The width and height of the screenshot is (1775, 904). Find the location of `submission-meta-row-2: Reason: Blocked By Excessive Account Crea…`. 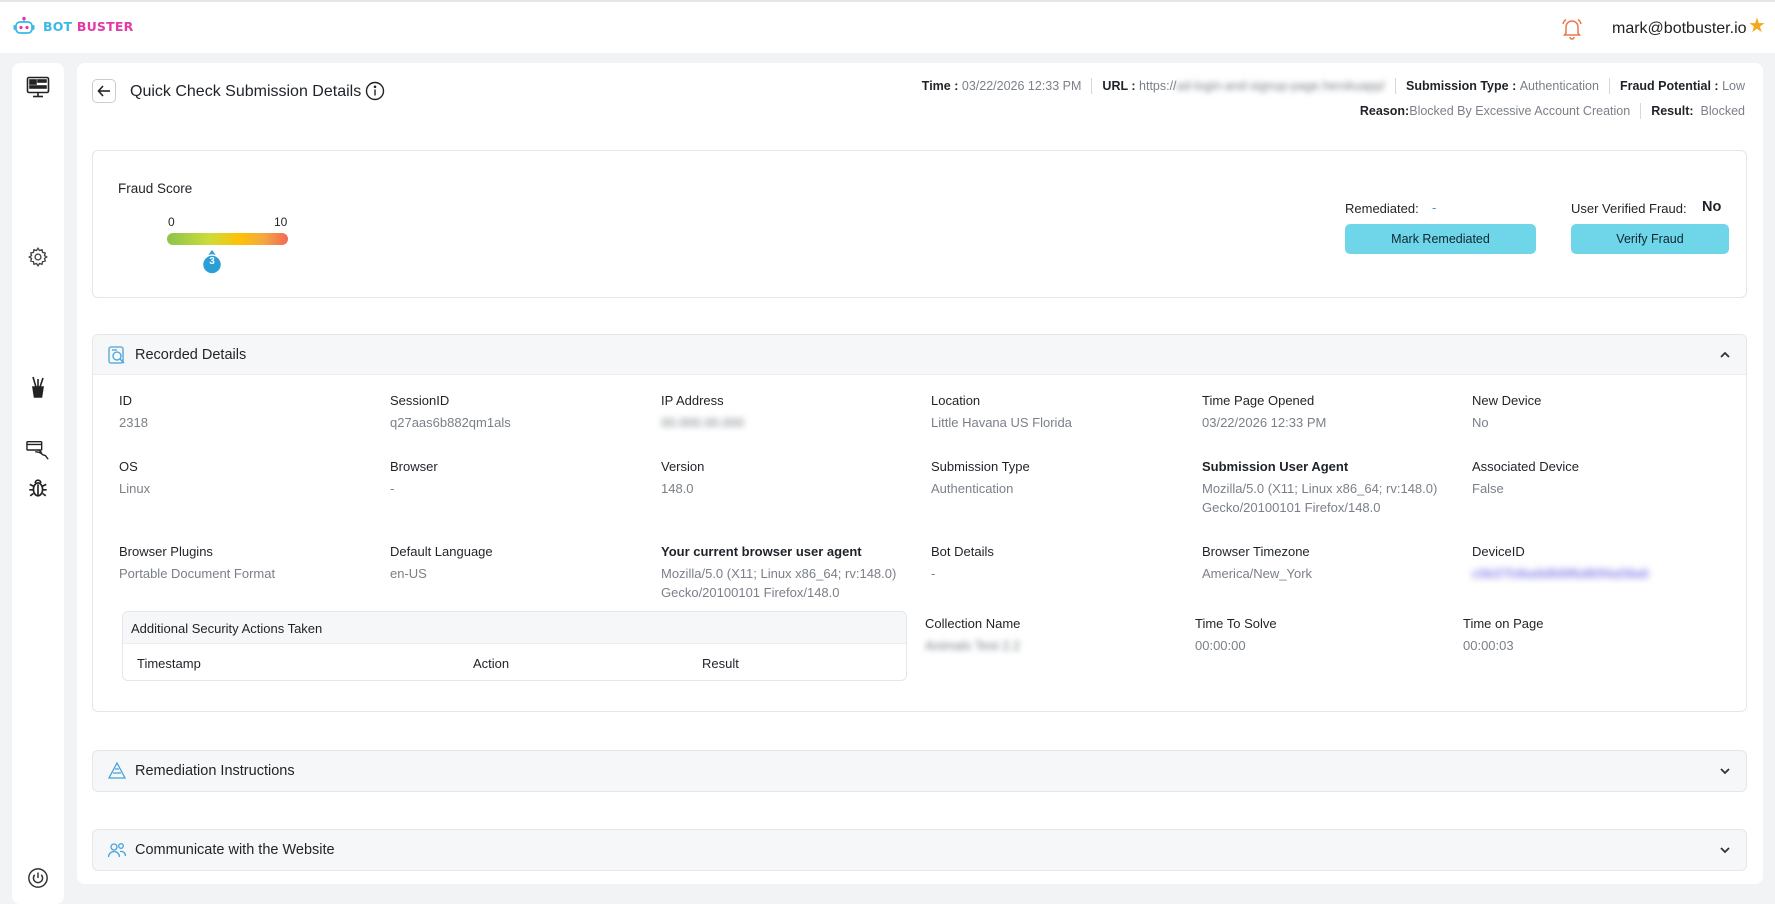

submission-meta-row-2: Reason: Blocked By Excessive Account Crea… is located at coordinates (1552, 111).